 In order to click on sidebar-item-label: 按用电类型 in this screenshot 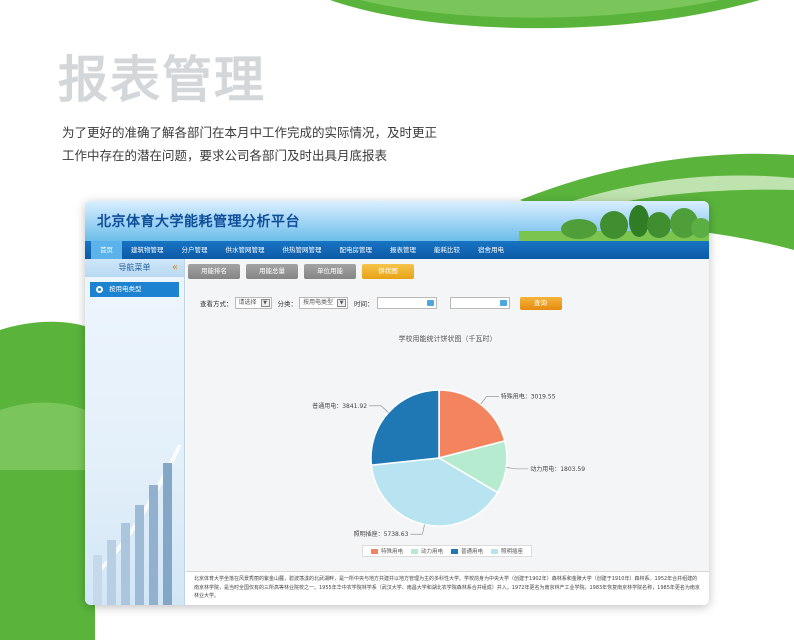, I will do `click(125, 289)`.